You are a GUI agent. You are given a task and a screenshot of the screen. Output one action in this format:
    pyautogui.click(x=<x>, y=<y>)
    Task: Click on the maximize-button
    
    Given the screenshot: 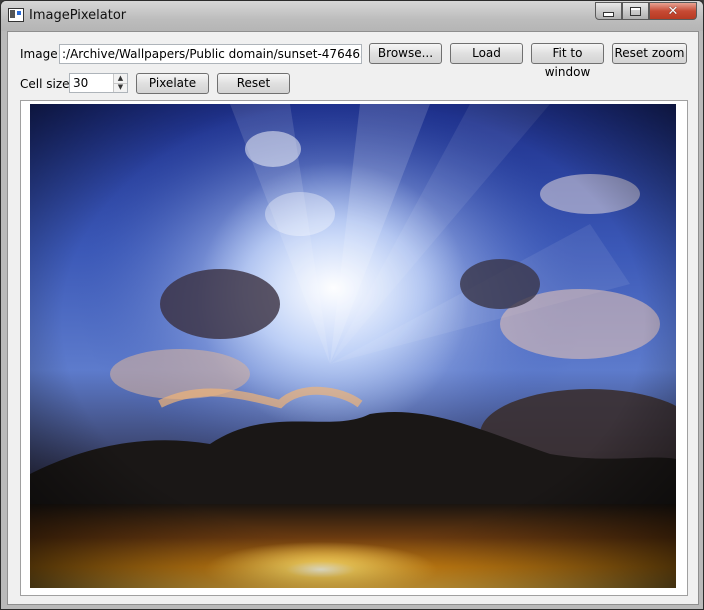 What is the action you would take?
    pyautogui.click(x=635, y=11)
    